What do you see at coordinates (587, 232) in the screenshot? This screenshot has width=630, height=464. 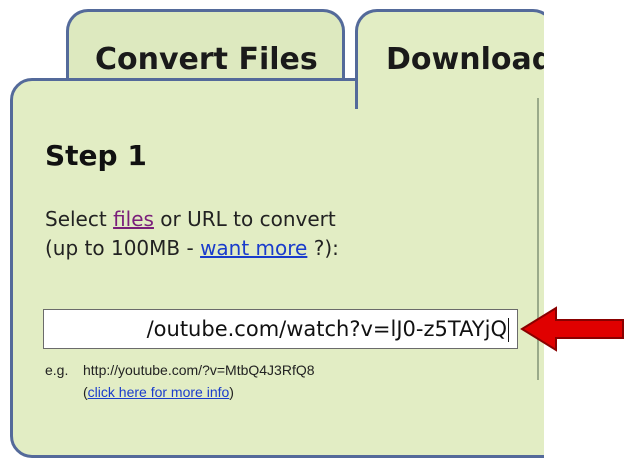 I see `screenshot-crop-area` at bounding box center [587, 232].